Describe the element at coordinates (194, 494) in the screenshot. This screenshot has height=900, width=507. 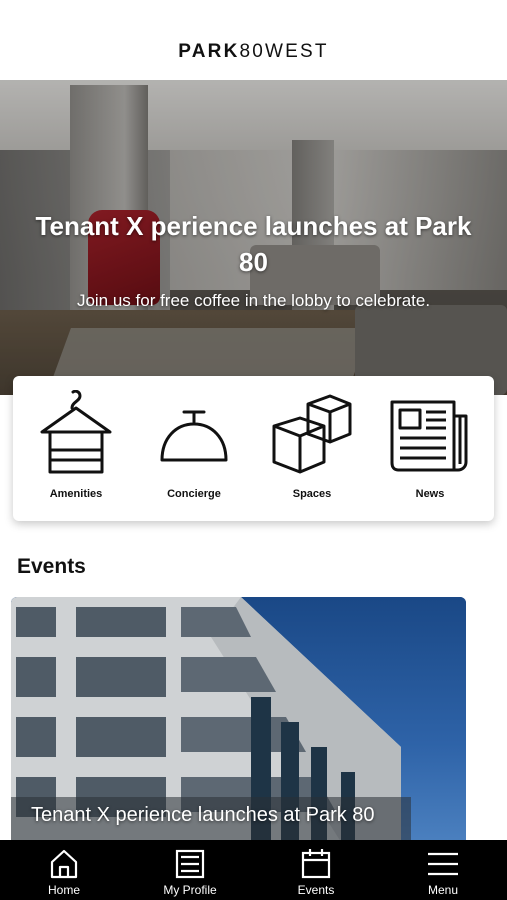
I see `quick-link-label: Concierge` at that location.